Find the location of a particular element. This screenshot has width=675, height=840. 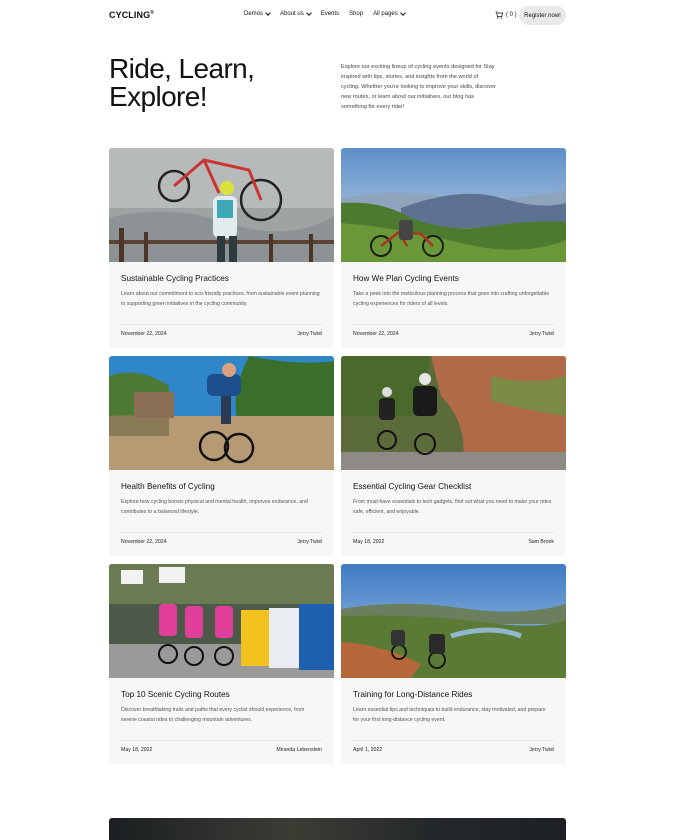

race-peloton-photo is located at coordinates (221, 621).